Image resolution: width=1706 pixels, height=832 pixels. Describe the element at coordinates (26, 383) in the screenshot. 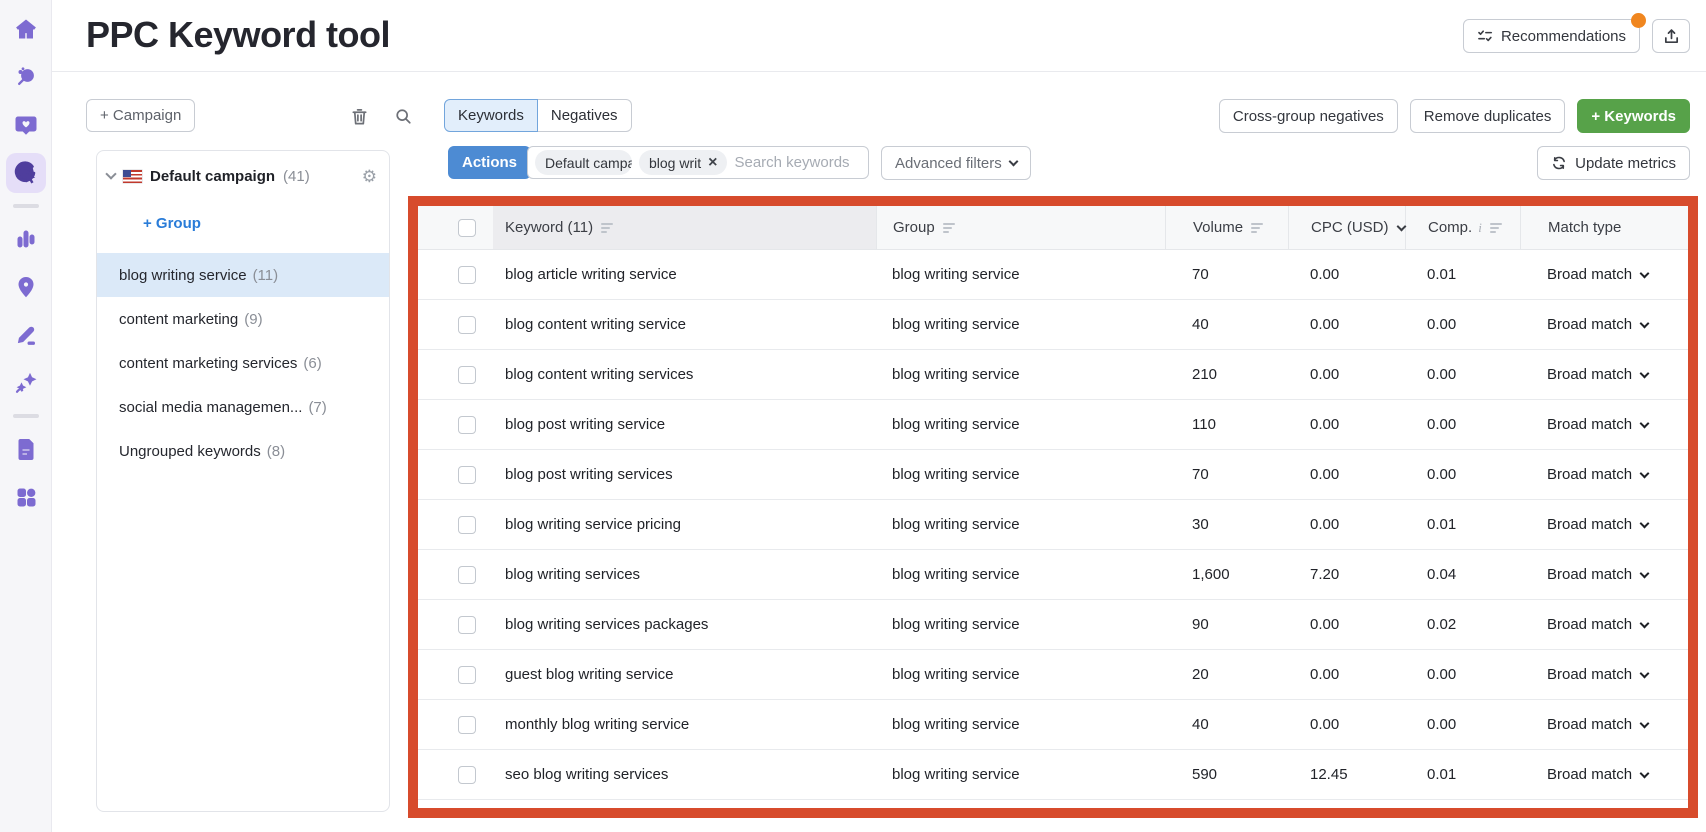

I see `ai-sparkles-icon` at that location.